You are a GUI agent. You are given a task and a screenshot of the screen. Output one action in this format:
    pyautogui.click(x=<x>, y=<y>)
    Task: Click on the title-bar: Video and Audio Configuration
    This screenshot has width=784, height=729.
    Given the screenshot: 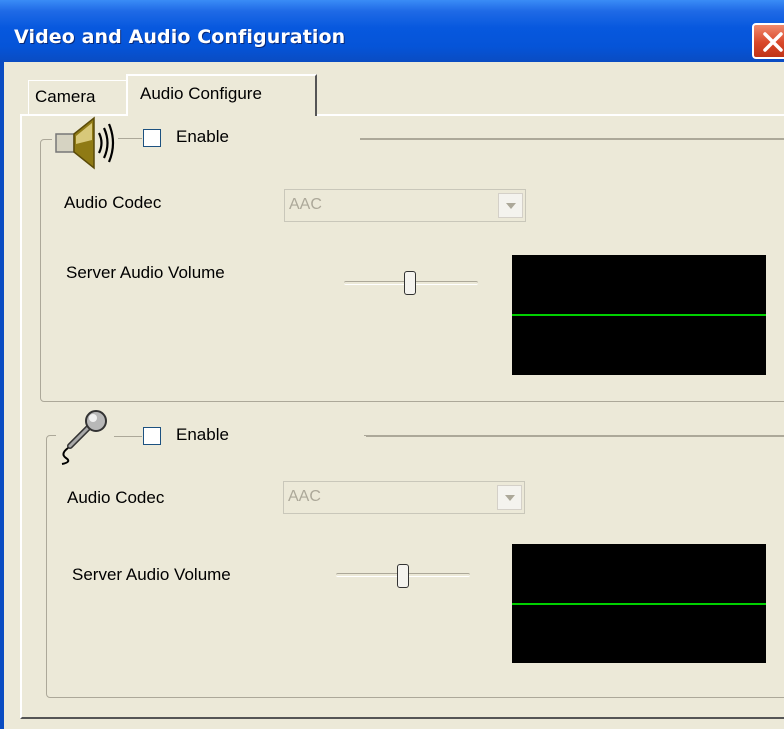 What is the action you would take?
    pyautogui.click(x=392, y=31)
    